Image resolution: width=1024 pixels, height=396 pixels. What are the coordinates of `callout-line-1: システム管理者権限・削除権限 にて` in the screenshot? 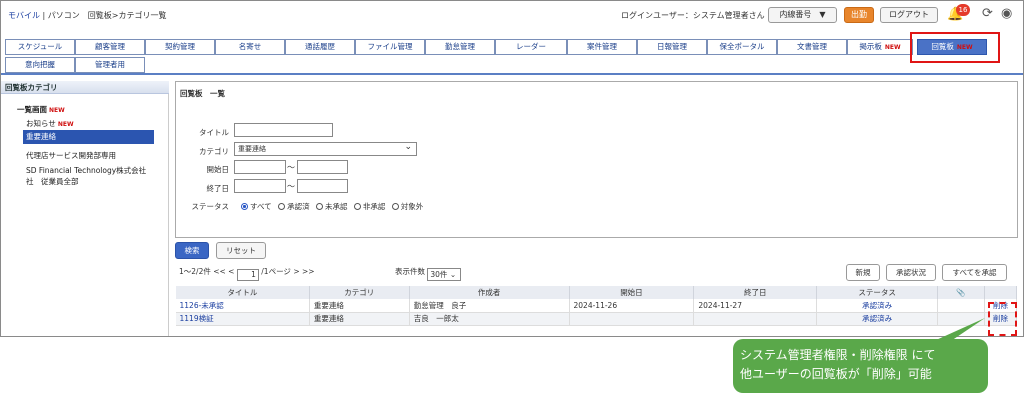 It's located at (838, 355).